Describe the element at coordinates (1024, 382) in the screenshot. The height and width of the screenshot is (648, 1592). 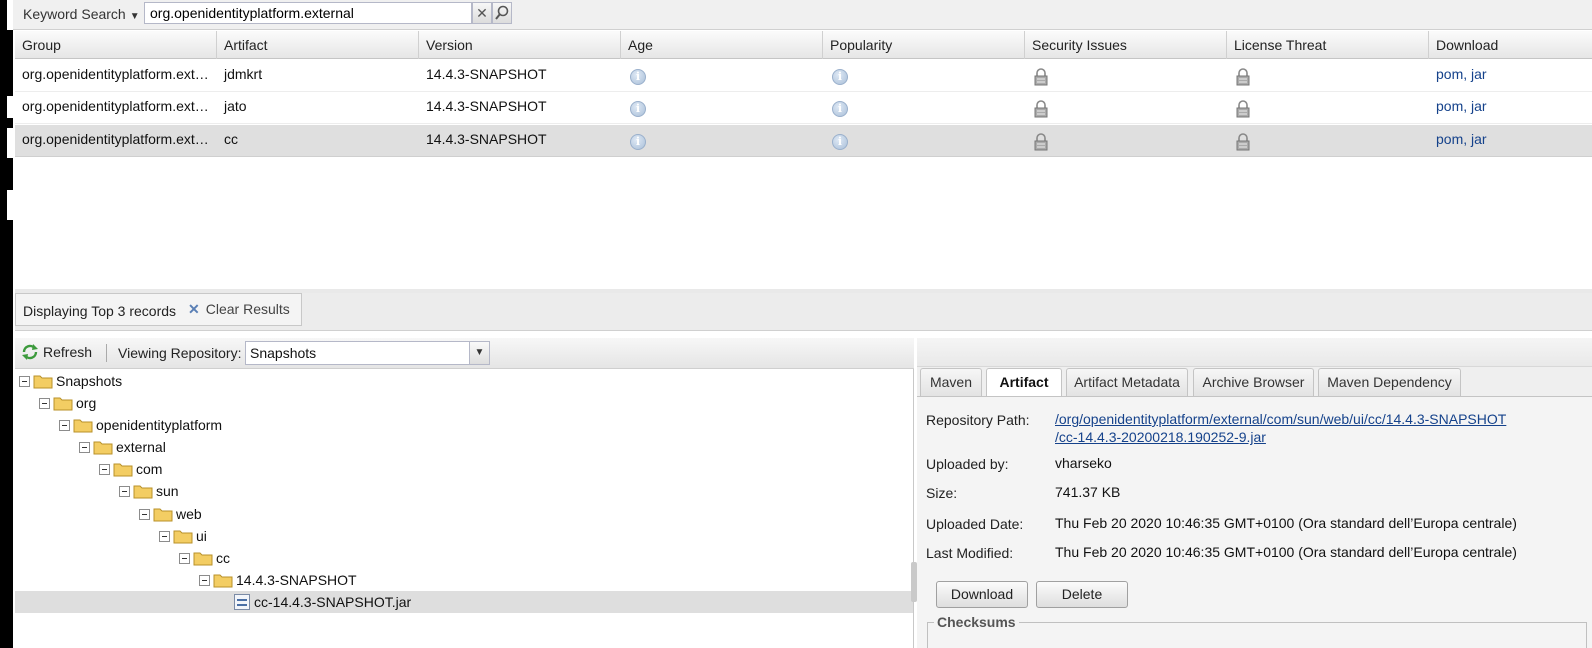
I see `tab-artifact: Artifact` at that location.